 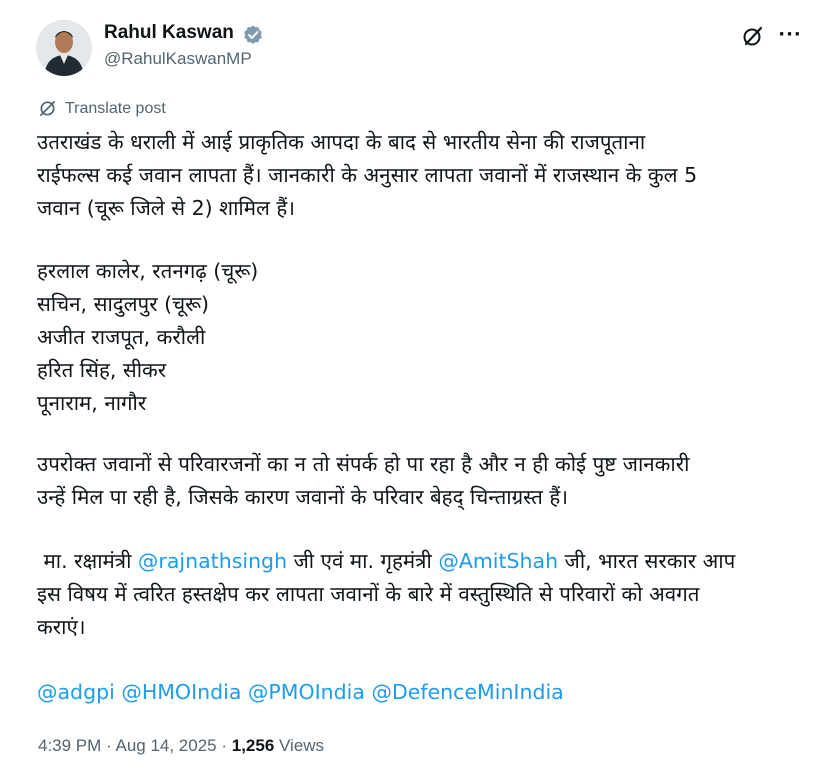 I want to click on avatar, so click(x=64, y=48).